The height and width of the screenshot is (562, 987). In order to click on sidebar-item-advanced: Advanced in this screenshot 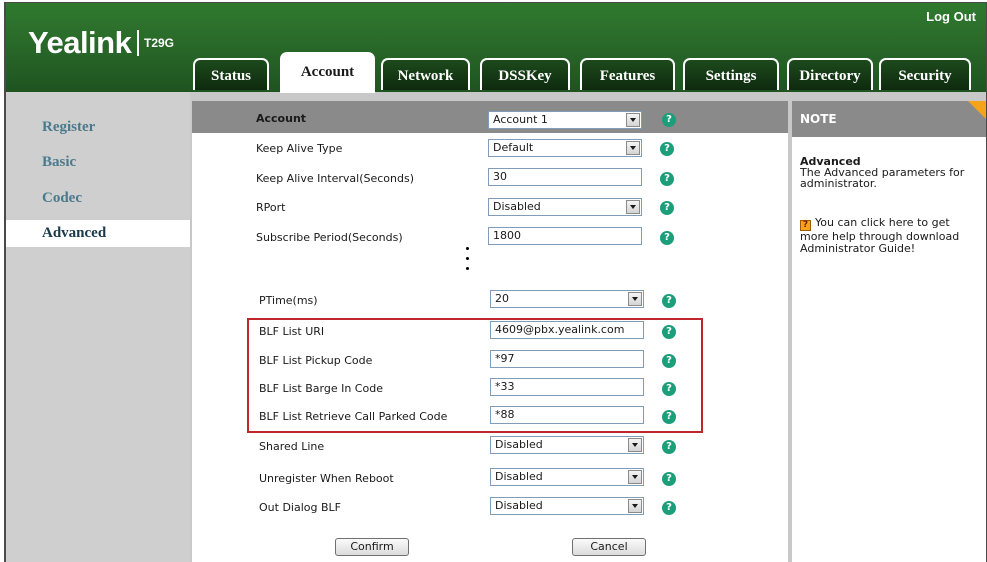, I will do `click(98, 233)`.